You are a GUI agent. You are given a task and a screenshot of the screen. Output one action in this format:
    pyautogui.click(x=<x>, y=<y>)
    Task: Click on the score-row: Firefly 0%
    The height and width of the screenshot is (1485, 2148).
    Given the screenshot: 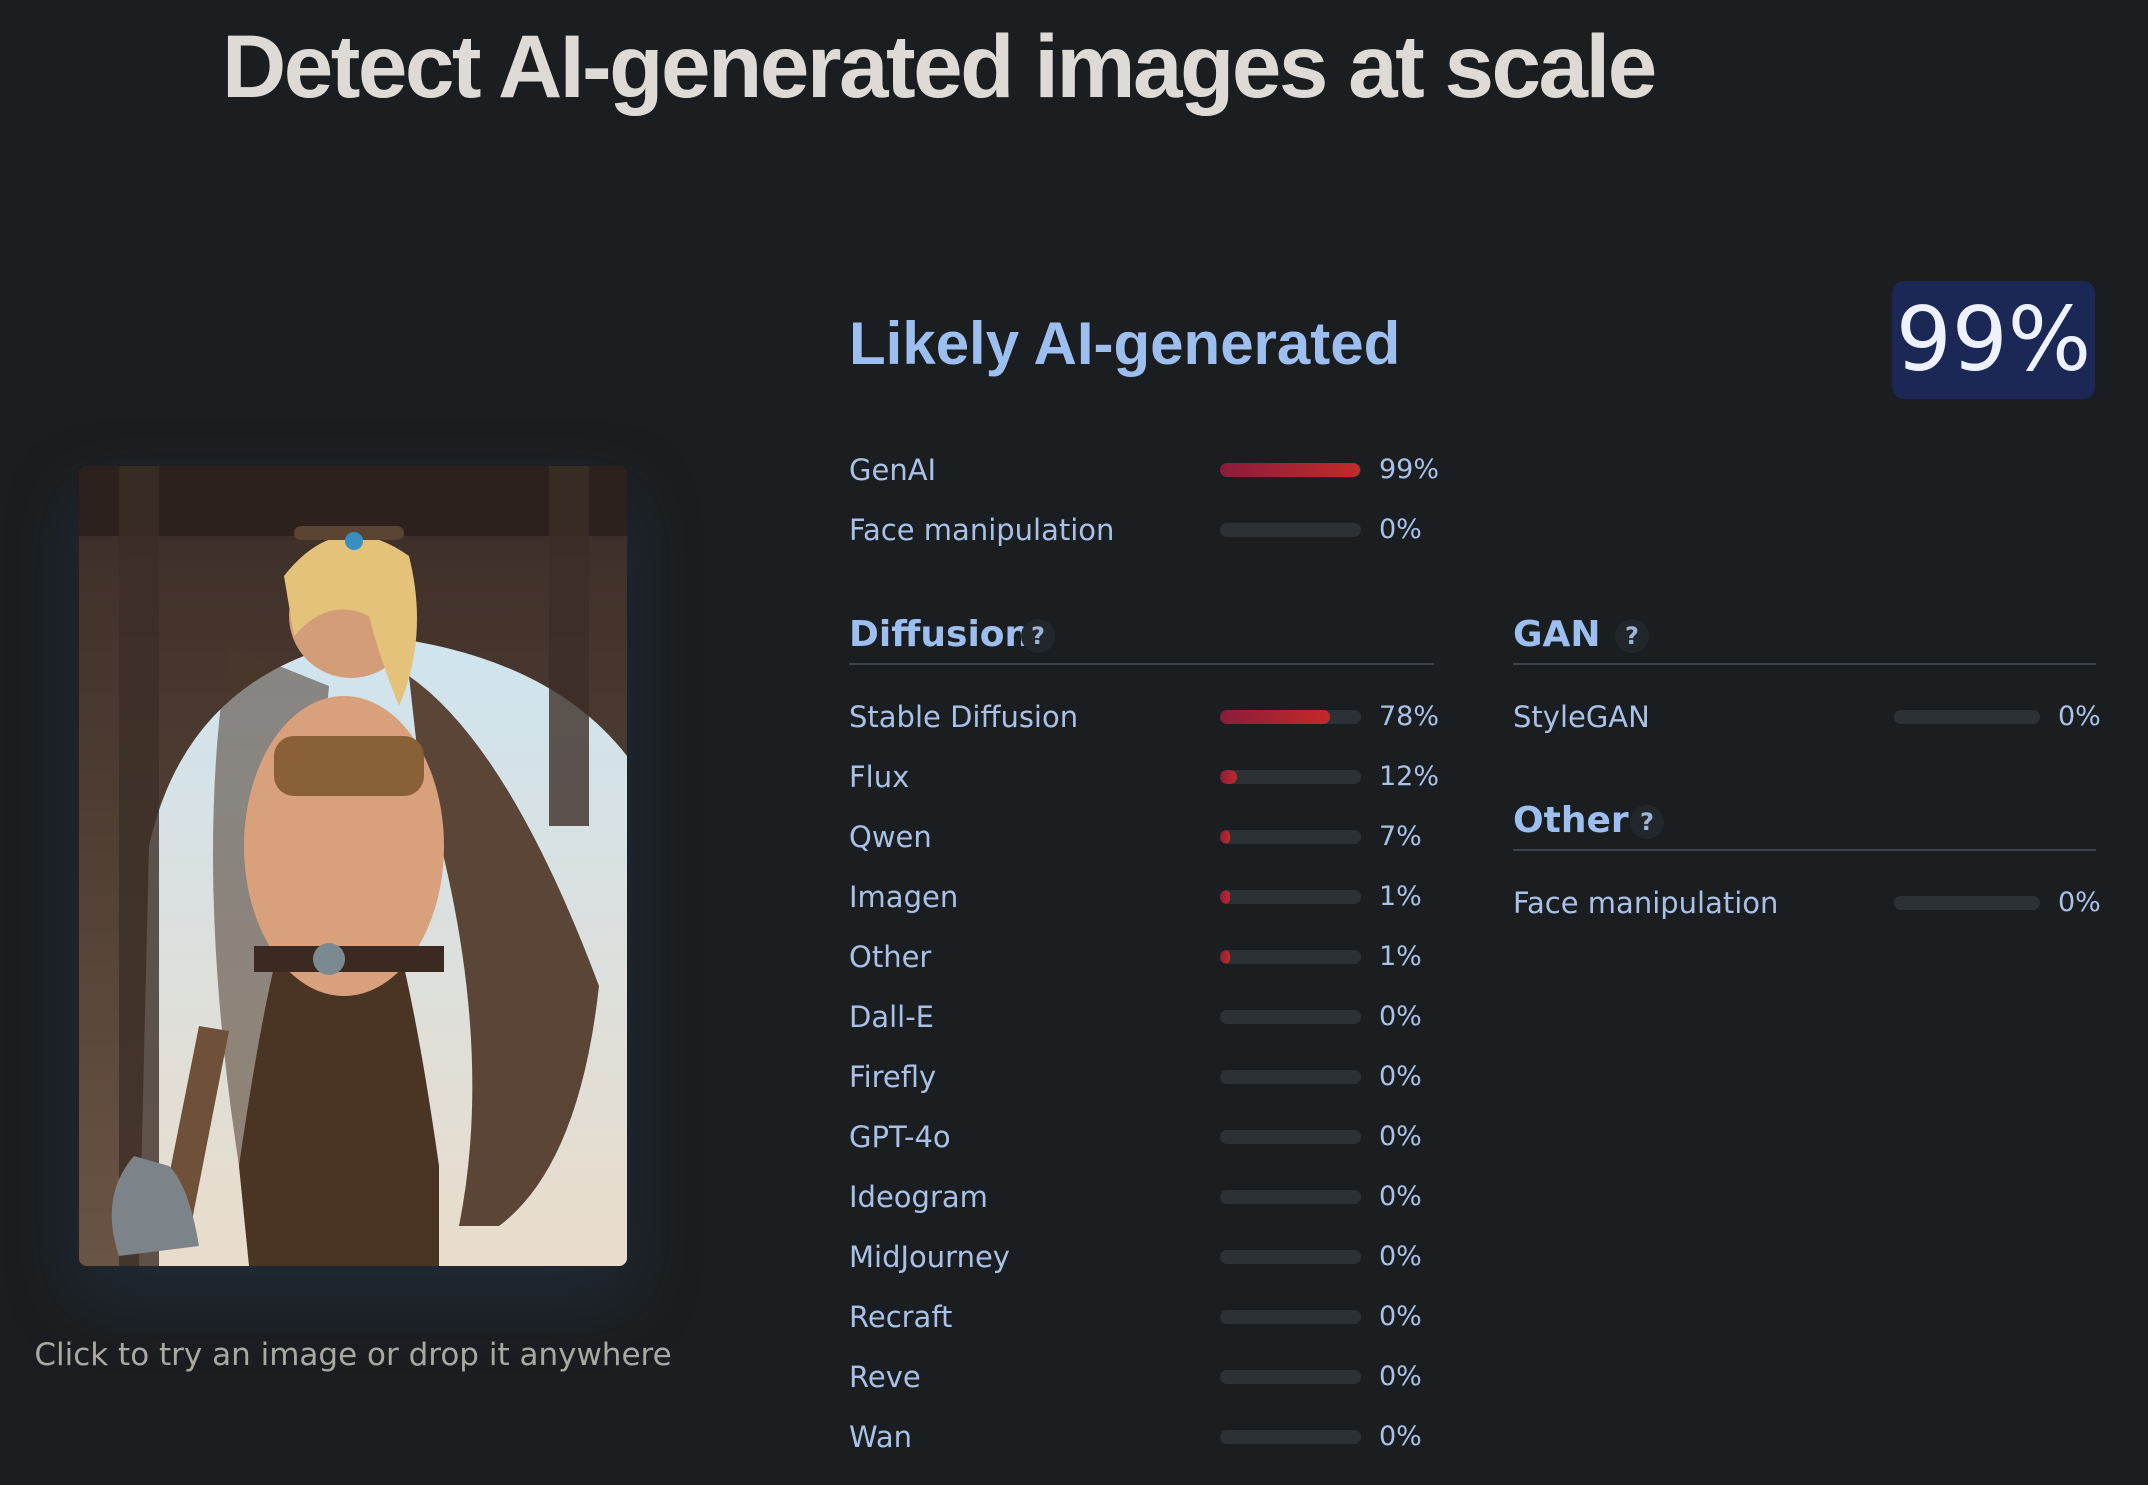 What is the action you would take?
    pyautogui.click(x=1141, y=1077)
    